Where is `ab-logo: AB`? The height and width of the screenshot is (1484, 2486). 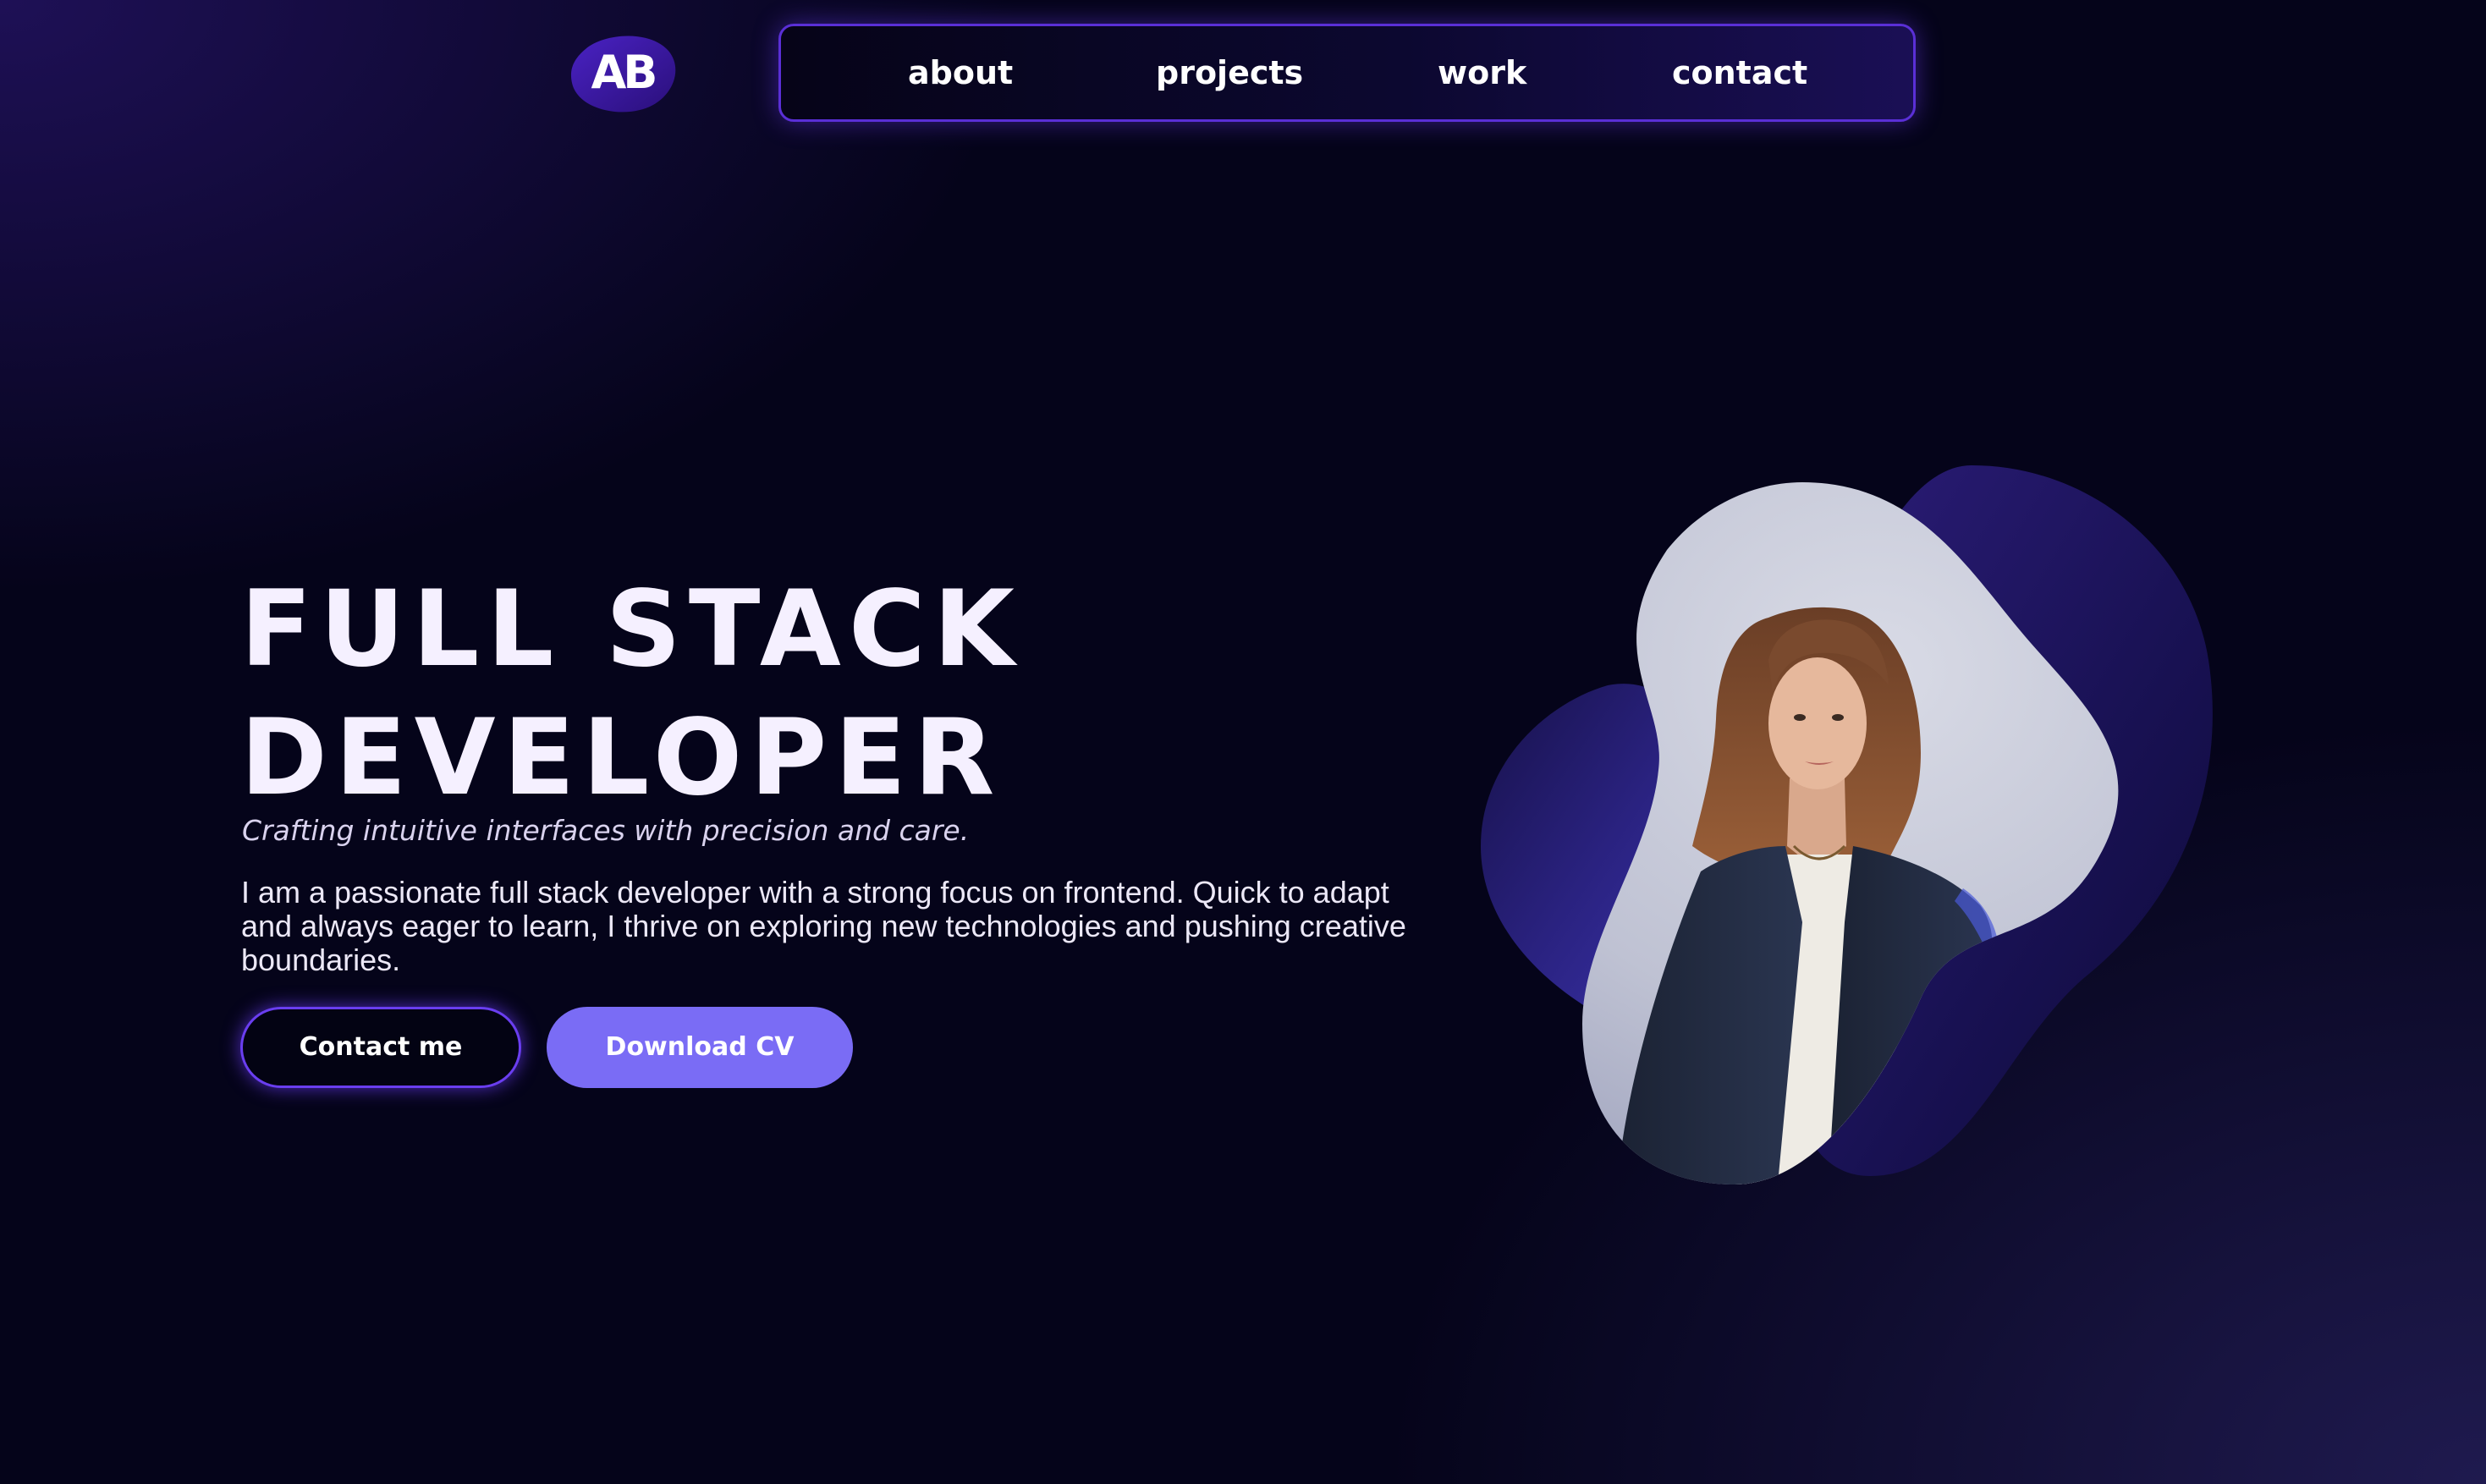 ab-logo: AB is located at coordinates (624, 73).